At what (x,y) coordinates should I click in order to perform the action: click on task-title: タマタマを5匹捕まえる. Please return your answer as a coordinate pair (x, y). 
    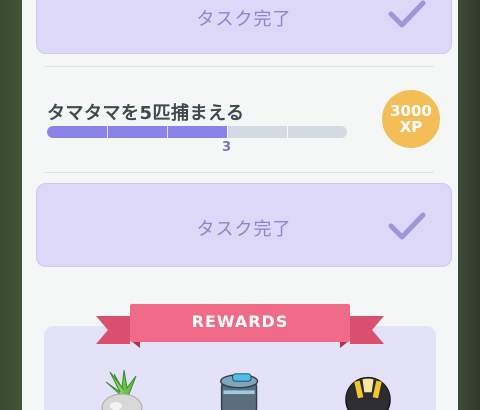
    Looking at the image, I should click on (146, 113).